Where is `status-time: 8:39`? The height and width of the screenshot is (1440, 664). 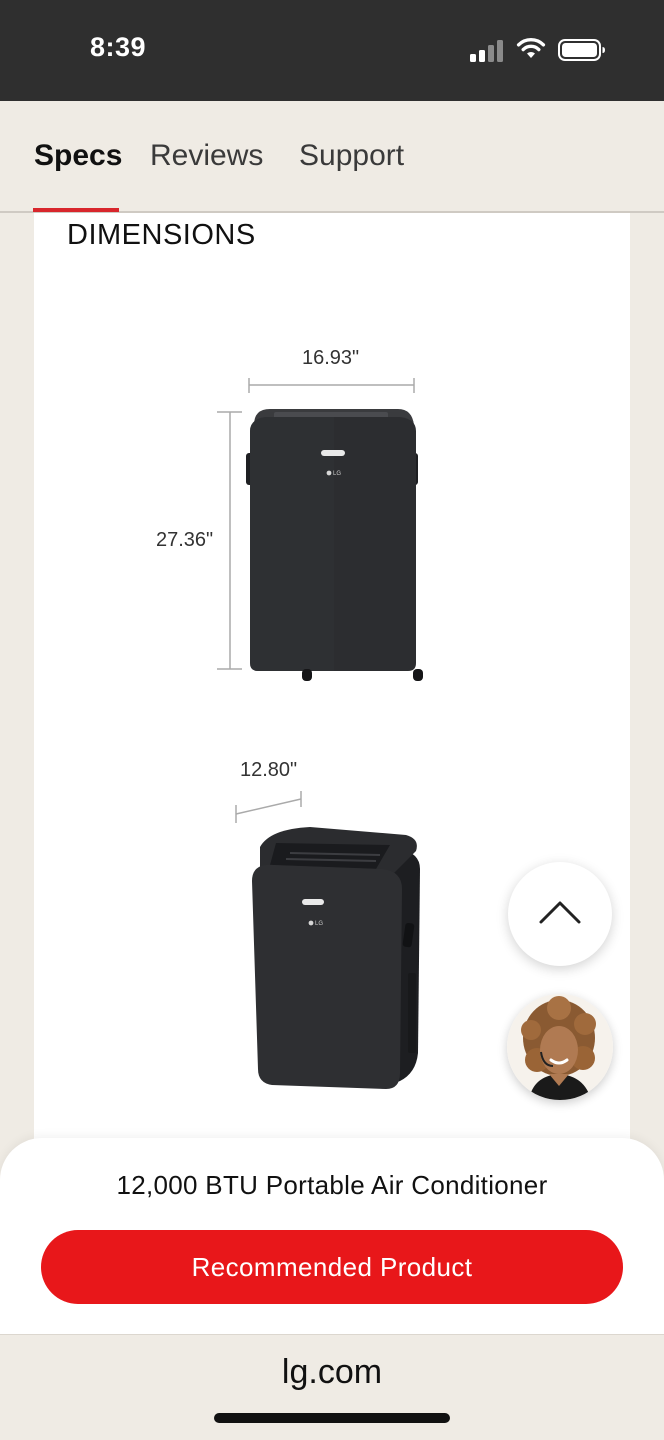 status-time: 8:39 is located at coordinates (118, 47).